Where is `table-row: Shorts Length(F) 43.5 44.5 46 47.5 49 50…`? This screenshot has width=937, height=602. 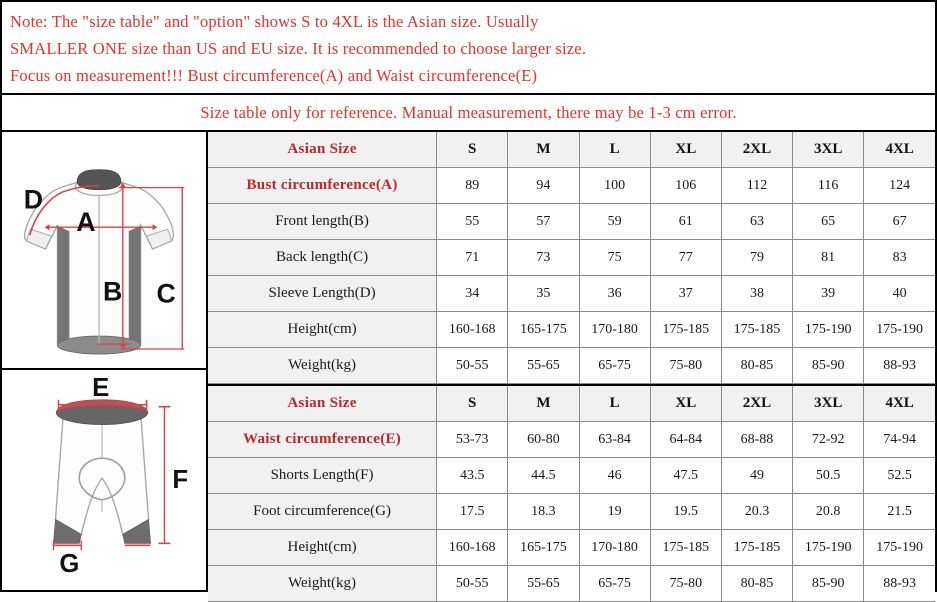 table-row: Shorts Length(F) 43.5 44.5 46 47.5 49 50… is located at coordinates (571, 475).